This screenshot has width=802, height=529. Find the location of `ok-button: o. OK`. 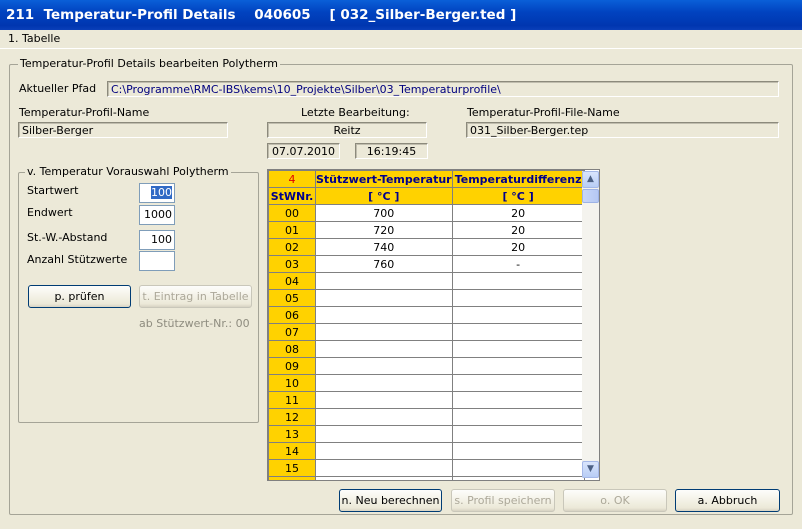

ok-button: o. OK is located at coordinates (615, 500).